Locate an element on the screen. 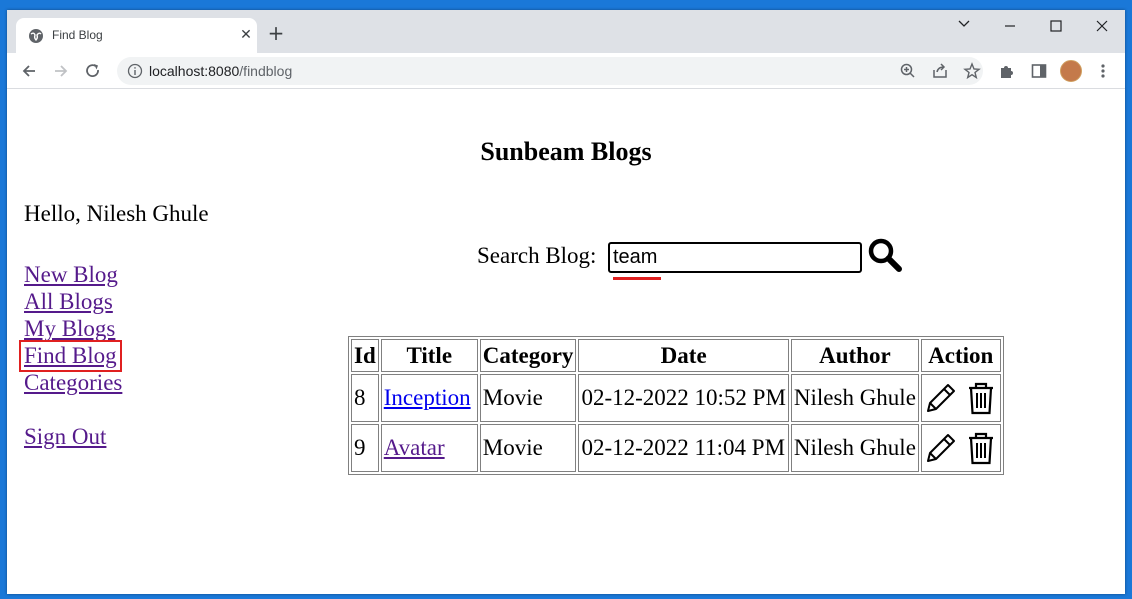 This screenshot has height=599, width=1132. cell-date: 02-12-2022 10:52 PM is located at coordinates (683, 398).